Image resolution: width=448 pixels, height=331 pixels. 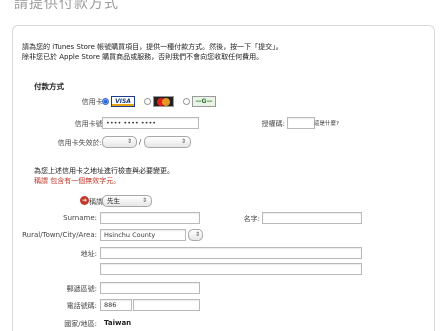 What do you see at coordinates (89, 124) in the screenshot?
I see `card-number-label: 信用卡號:` at bounding box center [89, 124].